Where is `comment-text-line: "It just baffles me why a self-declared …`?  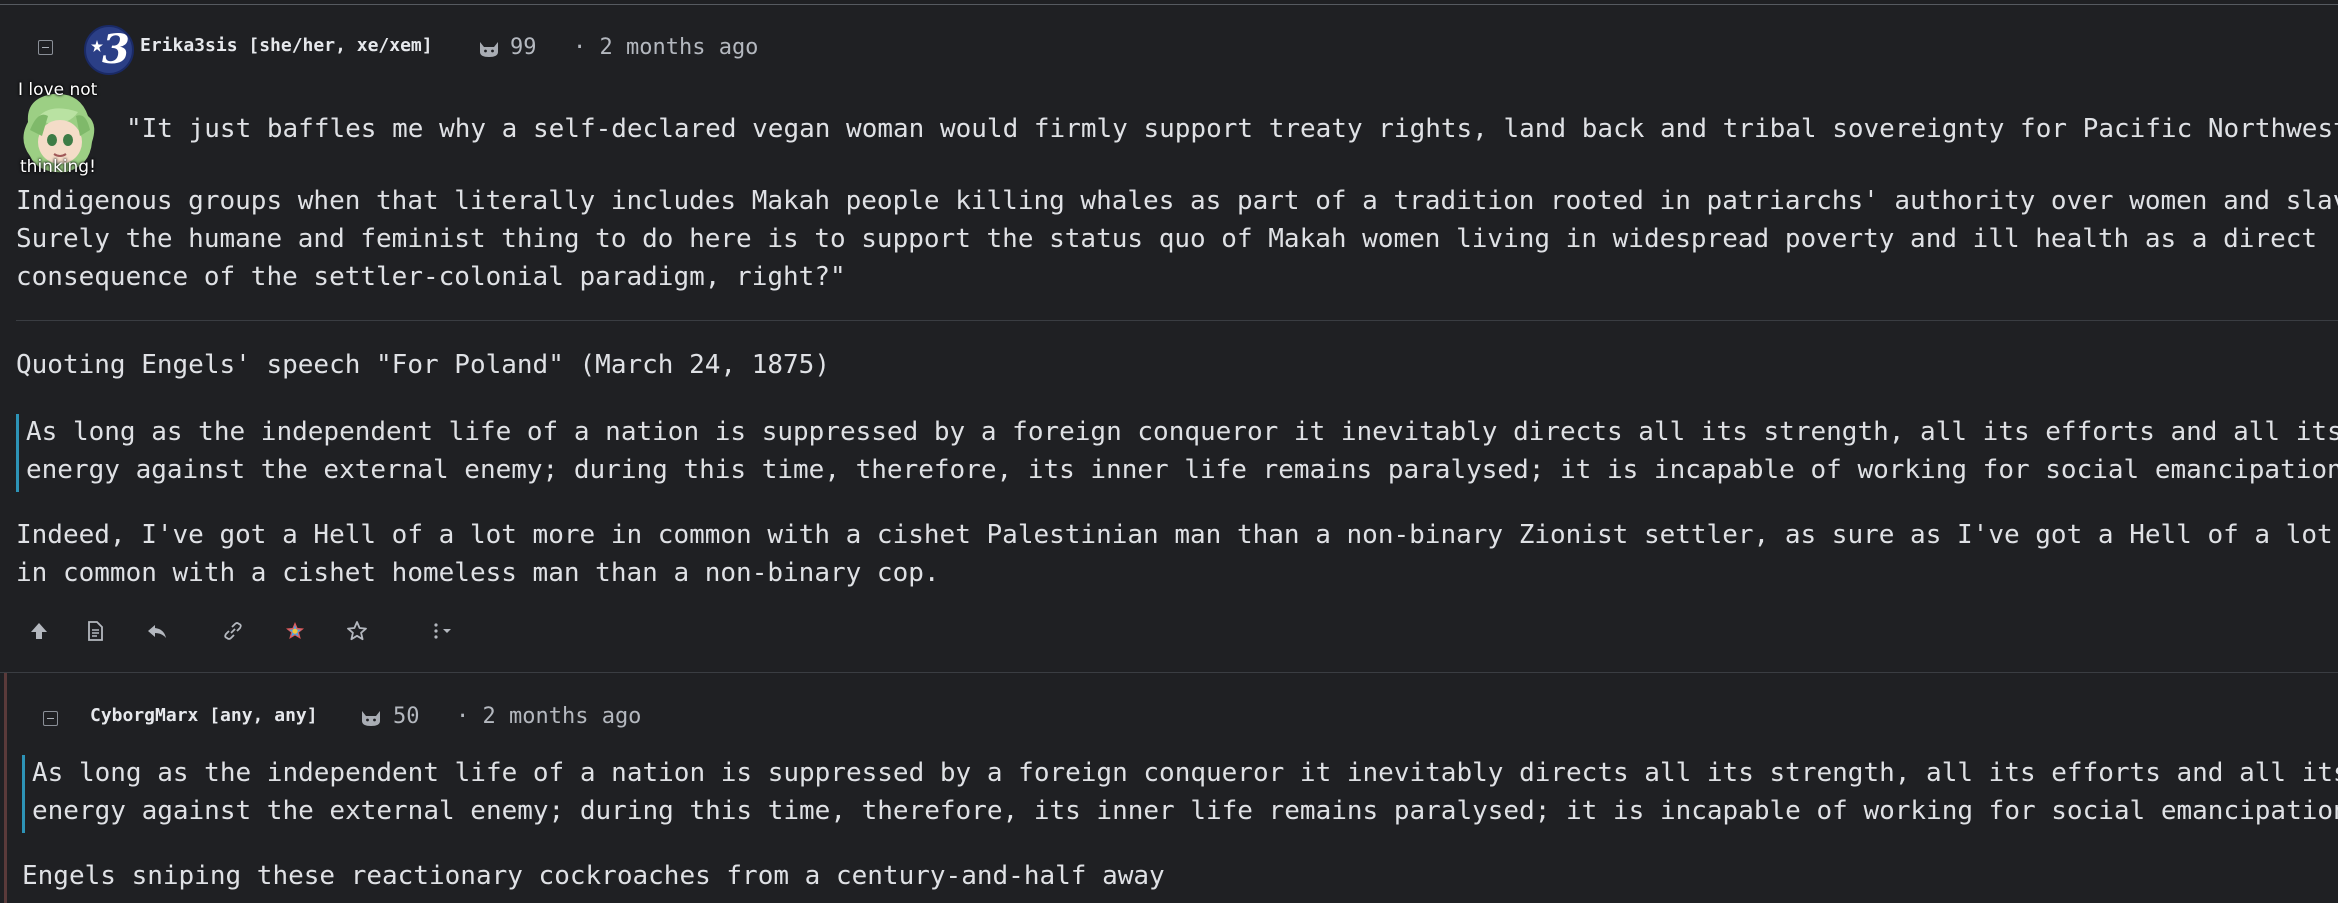 comment-text-line: "It just baffles me why a self-declared … is located at coordinates (1232, 129).